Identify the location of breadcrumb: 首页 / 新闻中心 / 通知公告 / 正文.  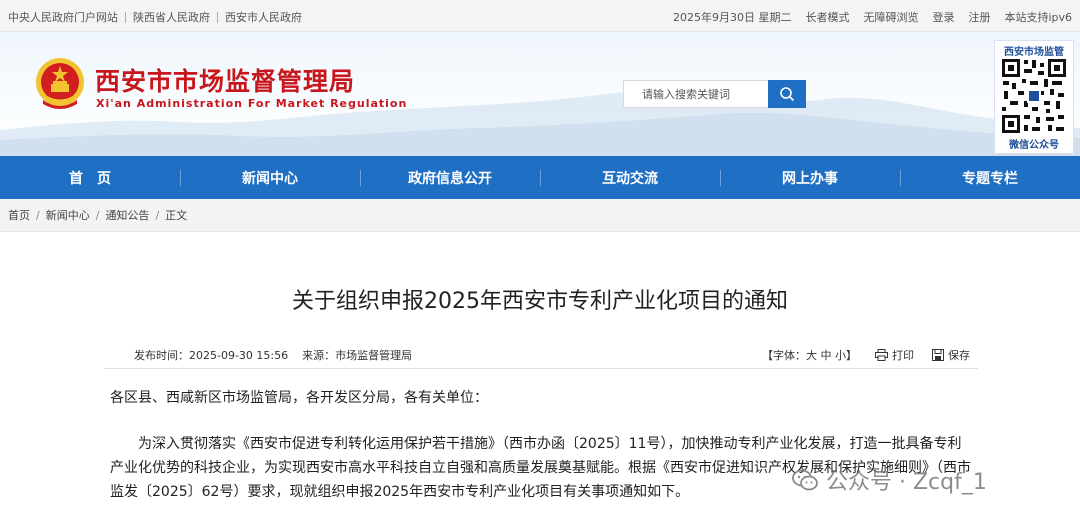
(540, 215).